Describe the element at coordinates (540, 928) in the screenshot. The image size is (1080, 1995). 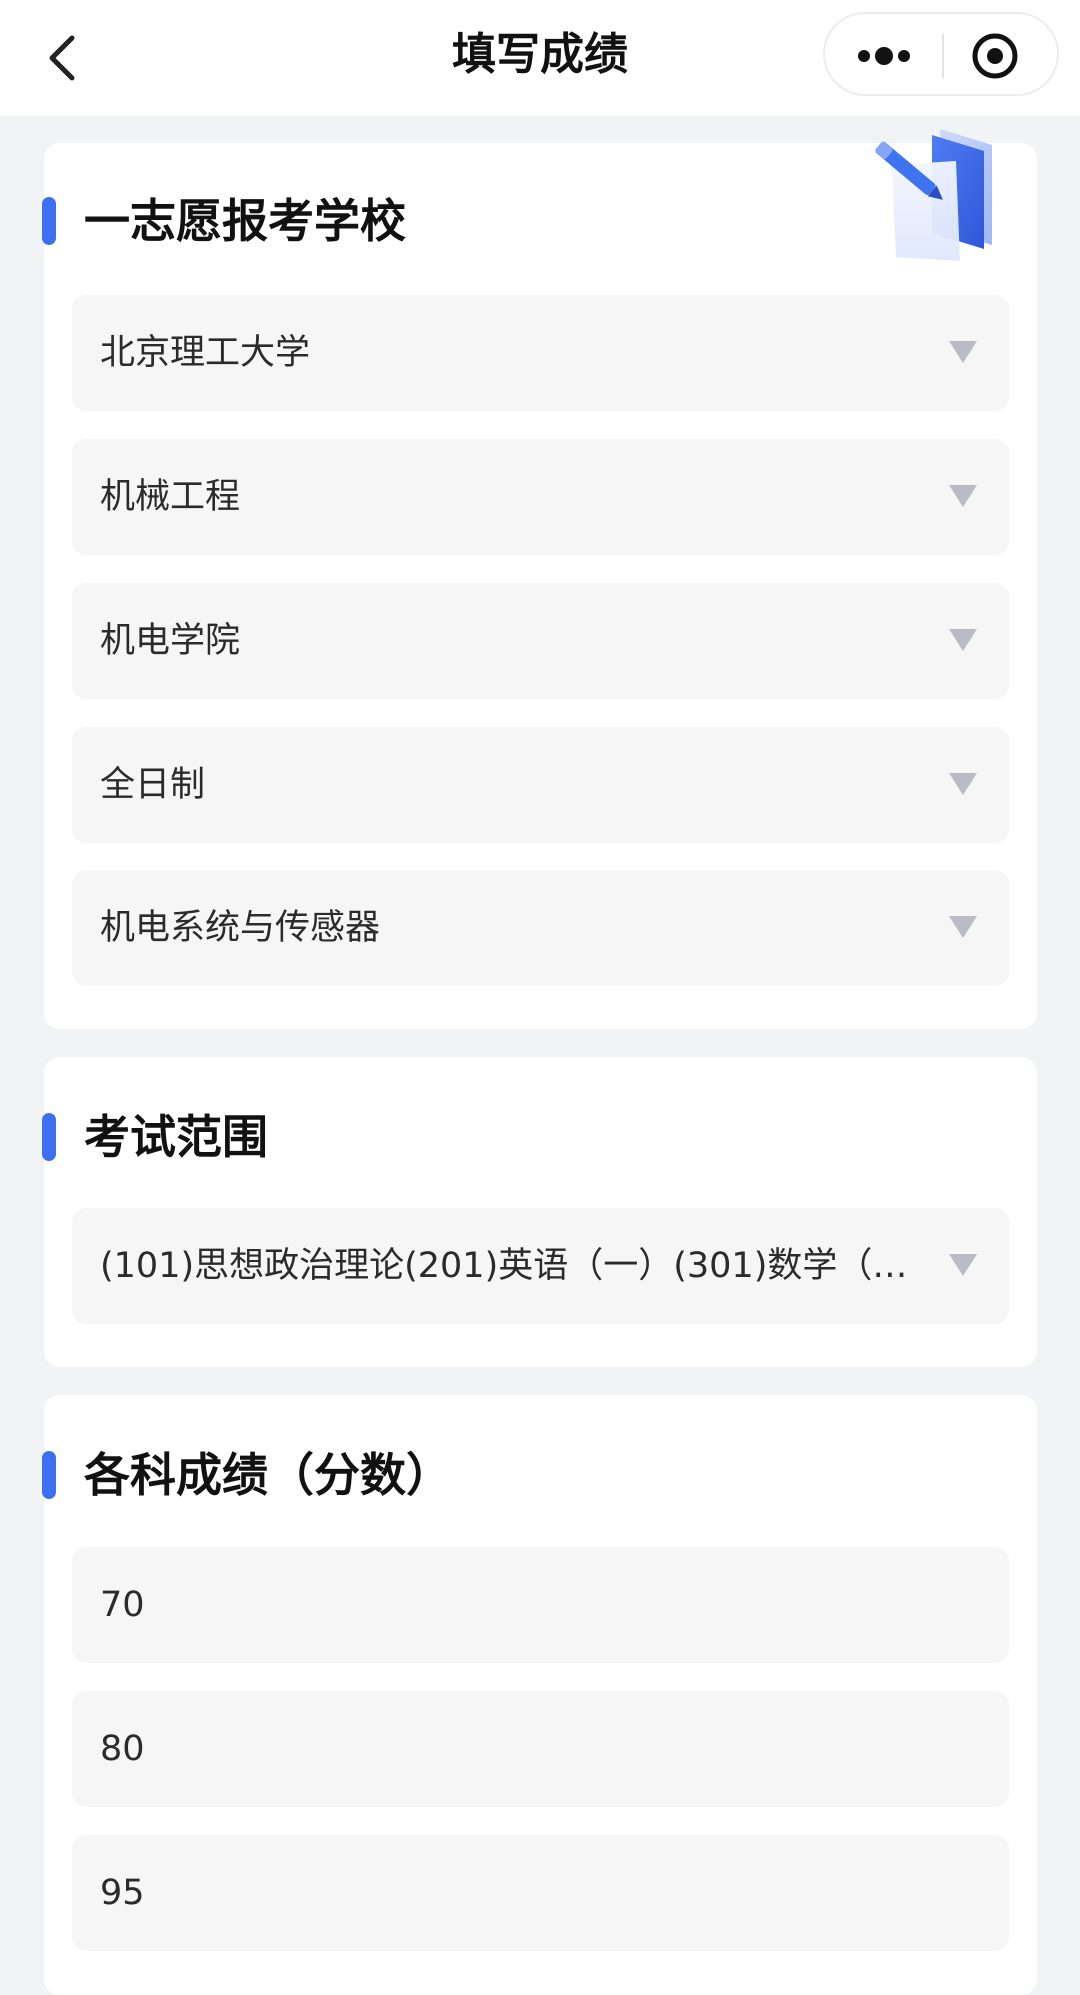
I see `research-direction-select: 机电系统与传感器` at that location.